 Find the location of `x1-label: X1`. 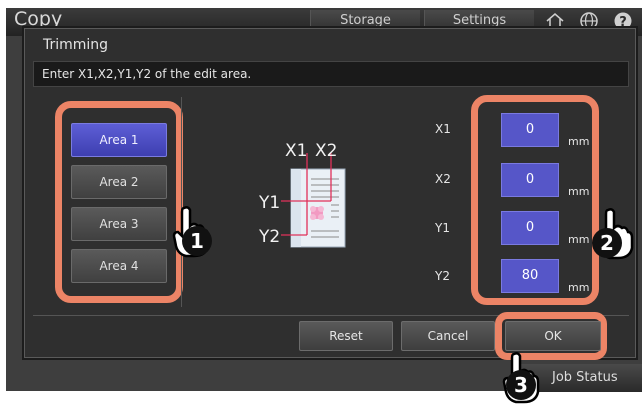

x1-label: X1 is located at coordinates (443, 129).